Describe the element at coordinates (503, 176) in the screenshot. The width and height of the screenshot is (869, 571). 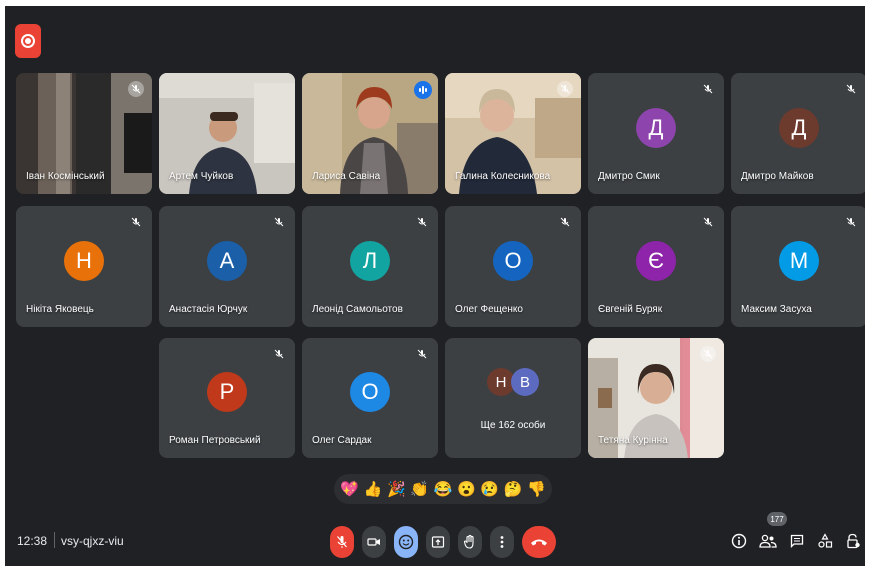
I see `participant-name: Галина Колесникова` at that location.